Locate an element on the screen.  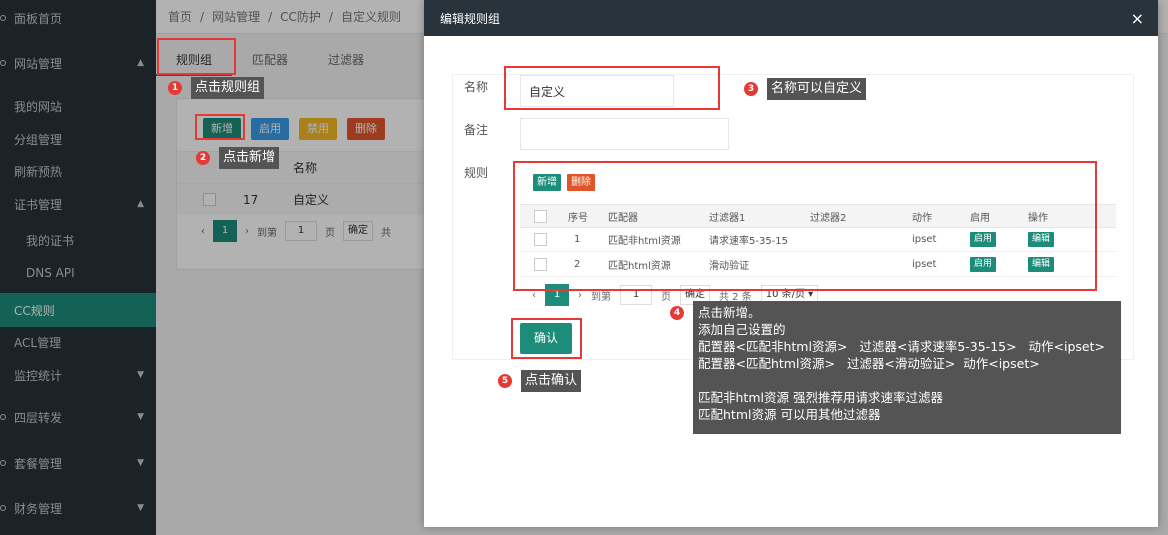
rules-label: 规则 is located at coordinates (476, 173).